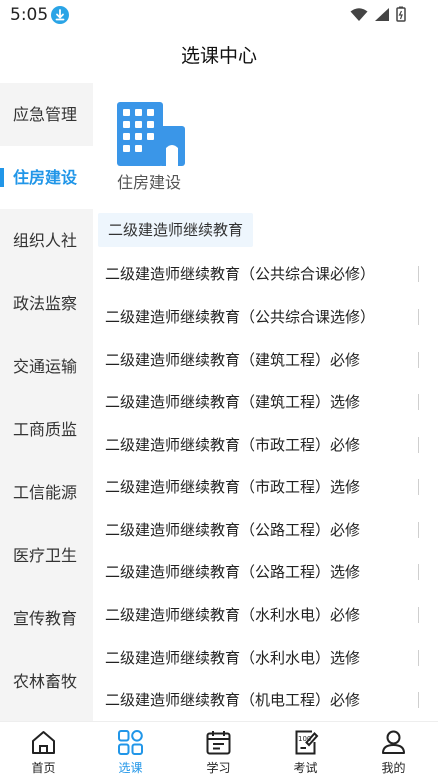 This screenshot has height=779, width=438. Describe the element at coordinates (270, 402) in the screenshot. I see `course-item: 二级建造师继续教育（建筑工程）选修` at that location.